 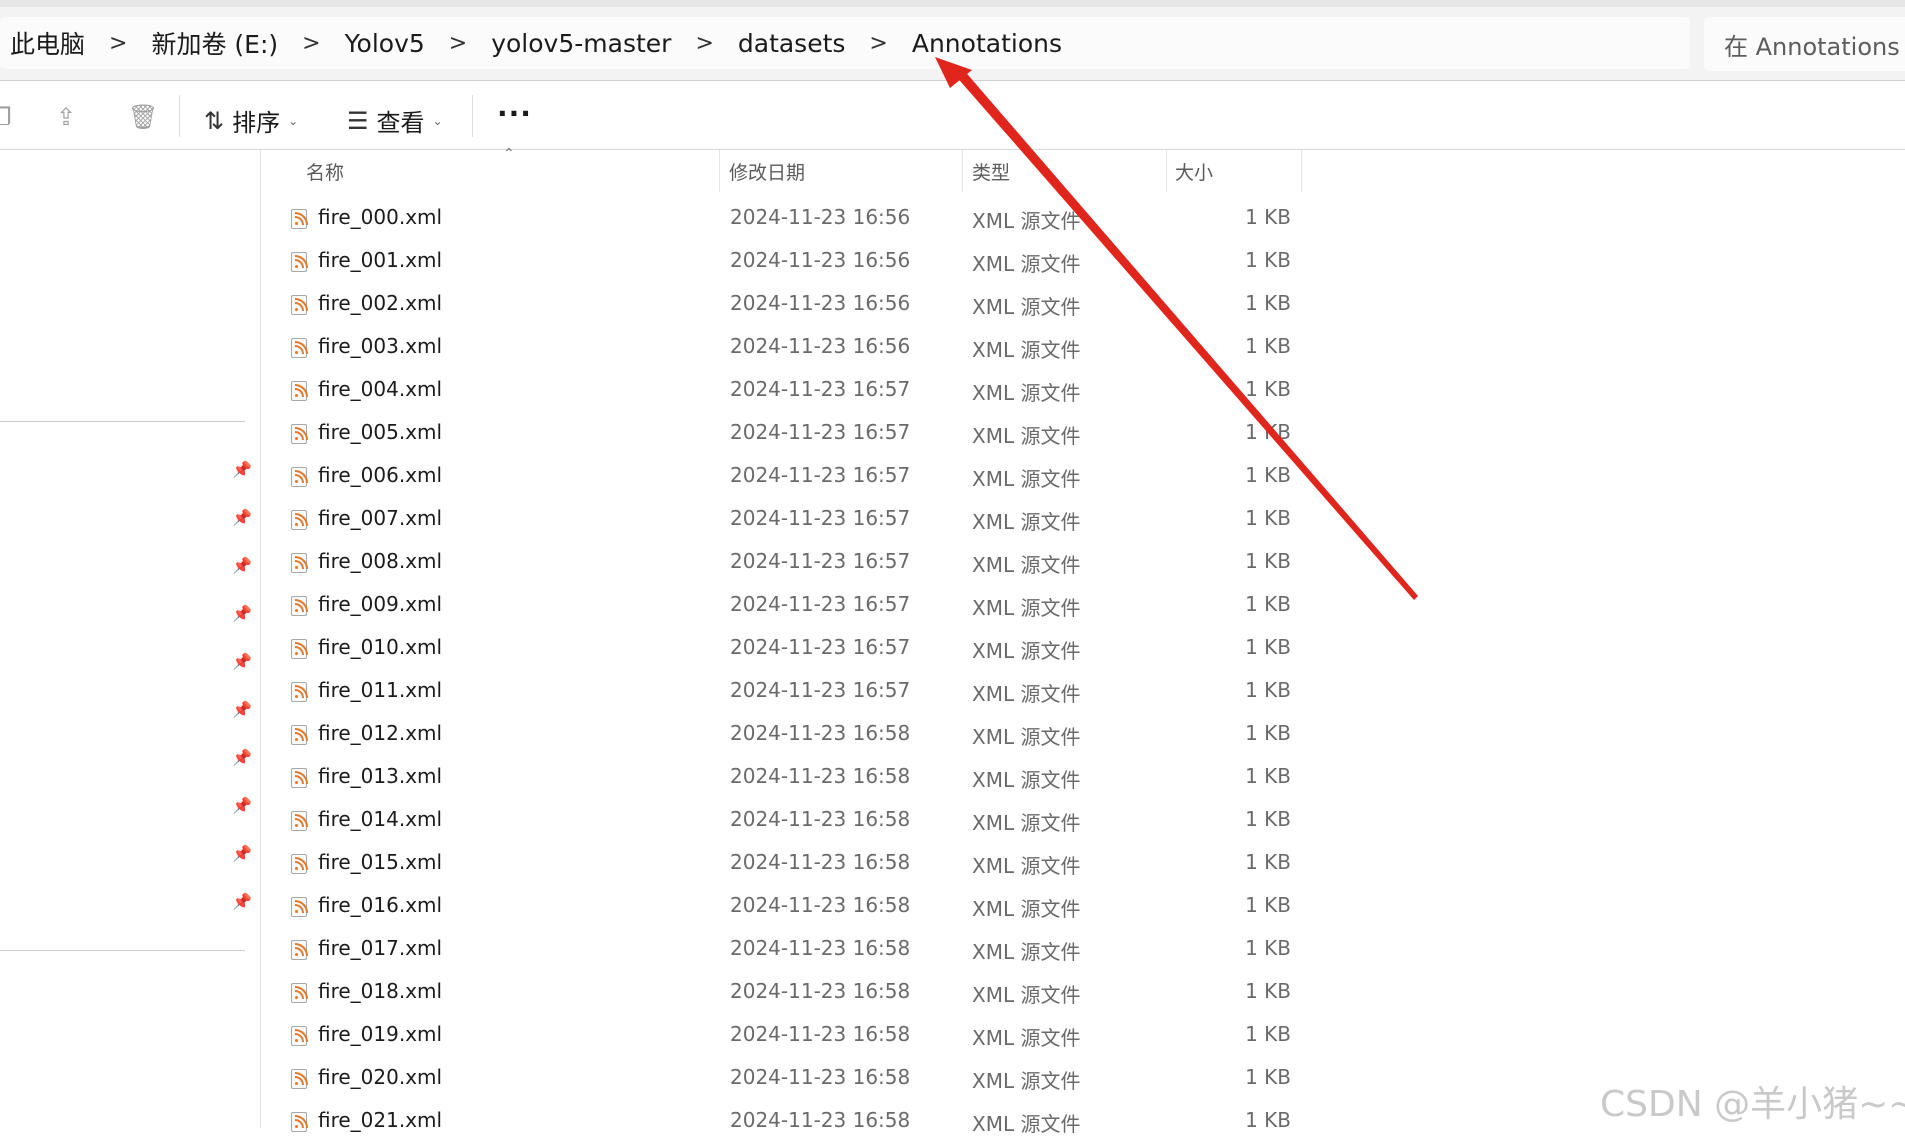 I want to click on file-row: fire_012.xml 2024-11-23 16:58 XML 源文件 1 KB, so click(x=781, y=734).